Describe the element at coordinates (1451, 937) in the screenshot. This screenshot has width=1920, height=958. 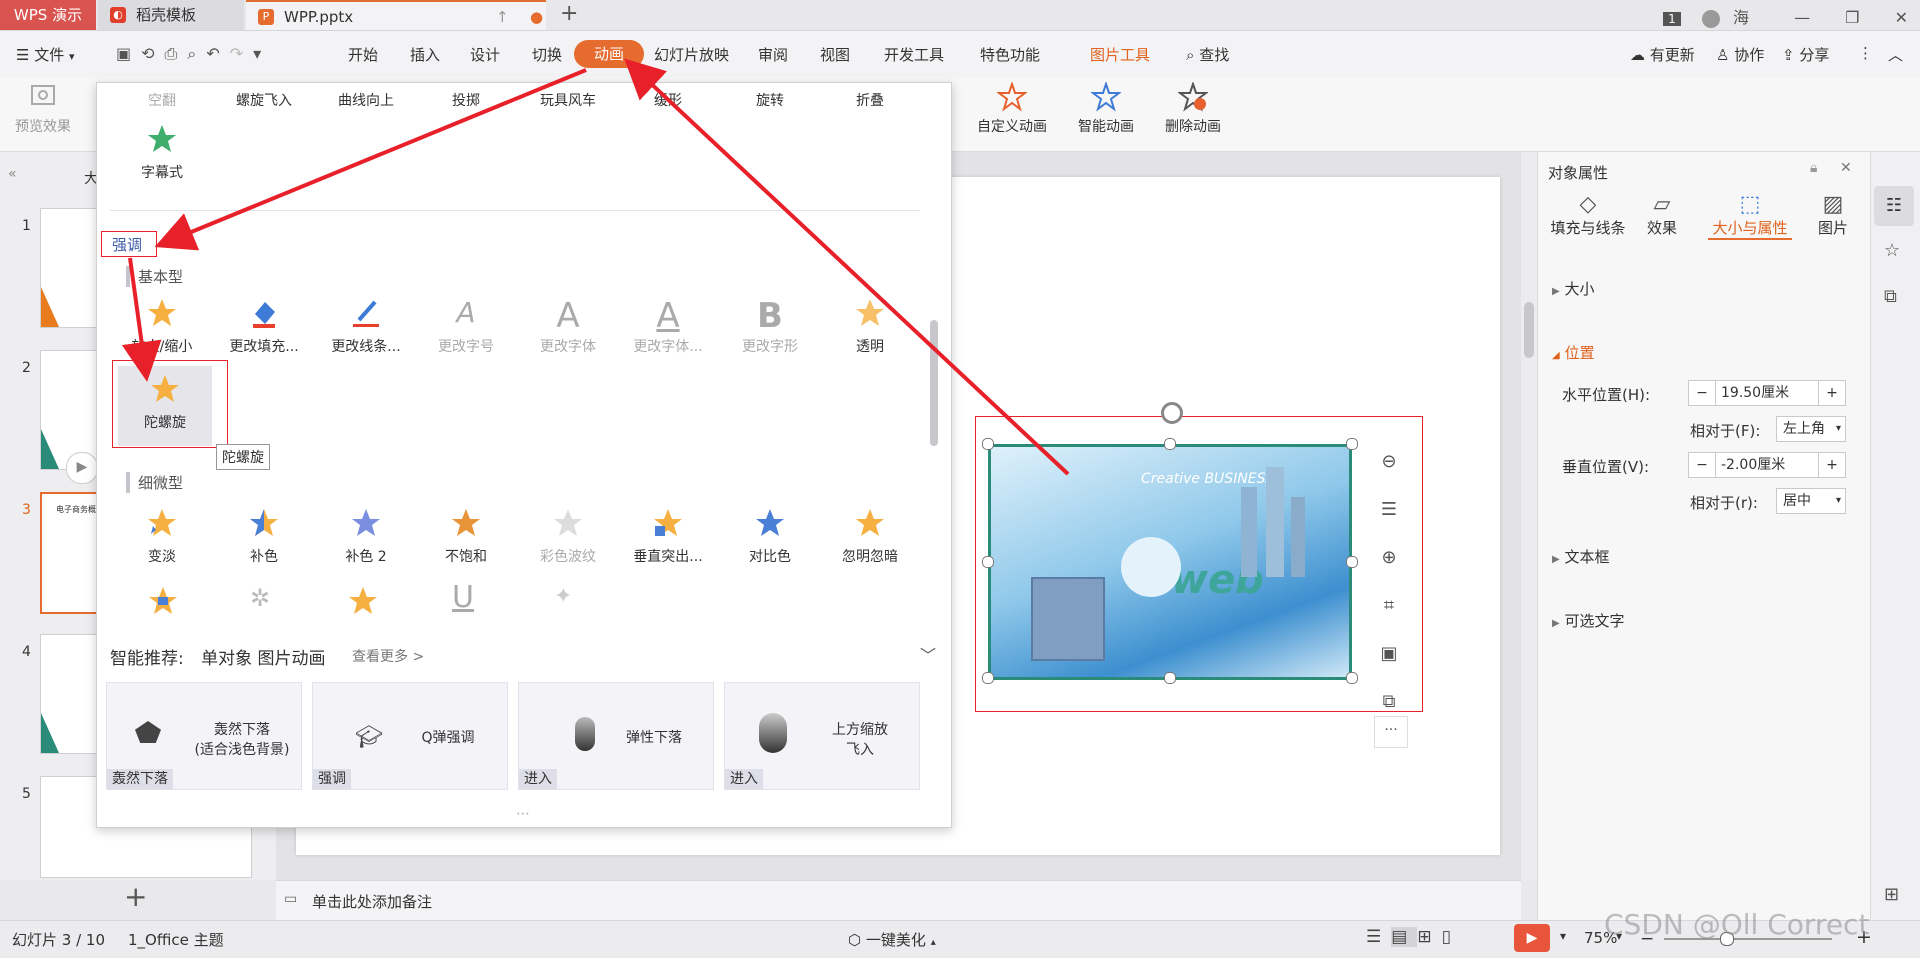
I see `reading-view-icon: ▯` at that location.